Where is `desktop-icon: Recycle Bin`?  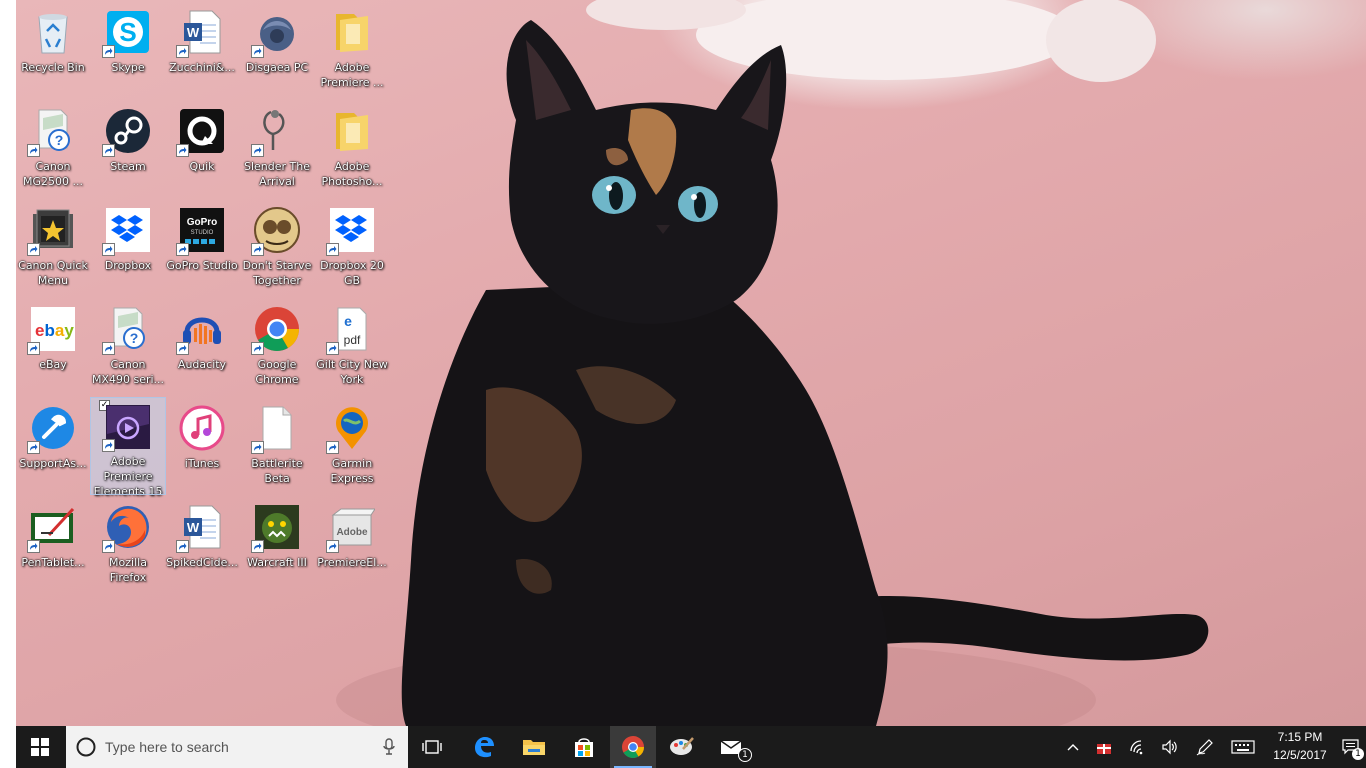 desktop-icon: Recycle Bin is located at coordinates (53, 50).